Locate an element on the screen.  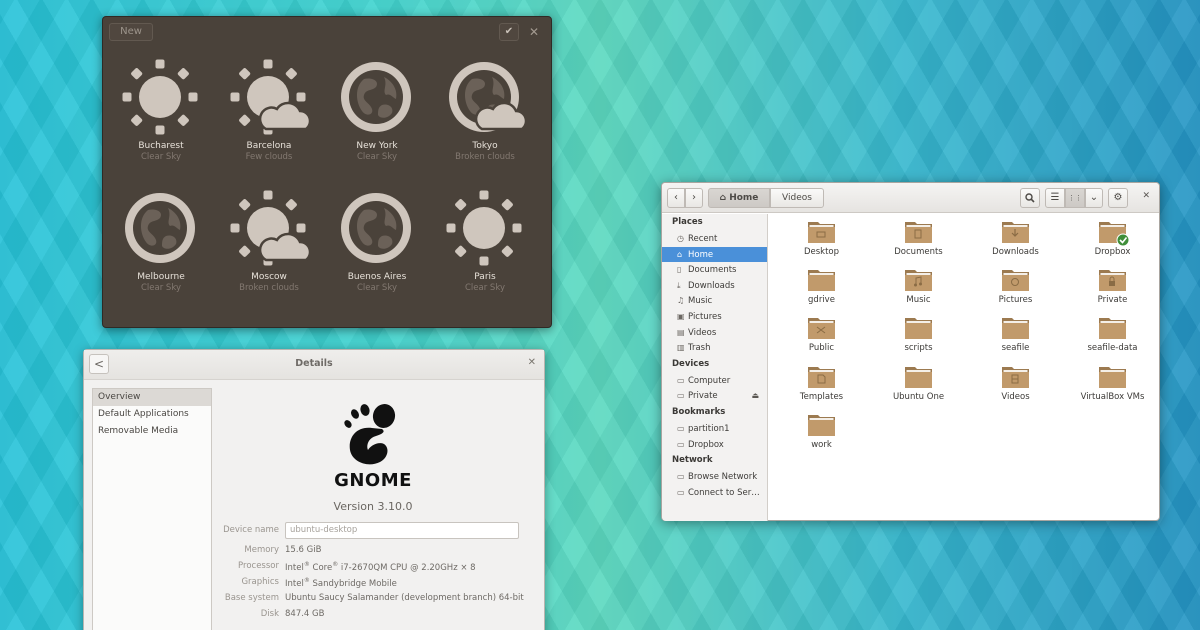
weather-location-tile: Paris Clear Sky is located at coordinates (485, 244).